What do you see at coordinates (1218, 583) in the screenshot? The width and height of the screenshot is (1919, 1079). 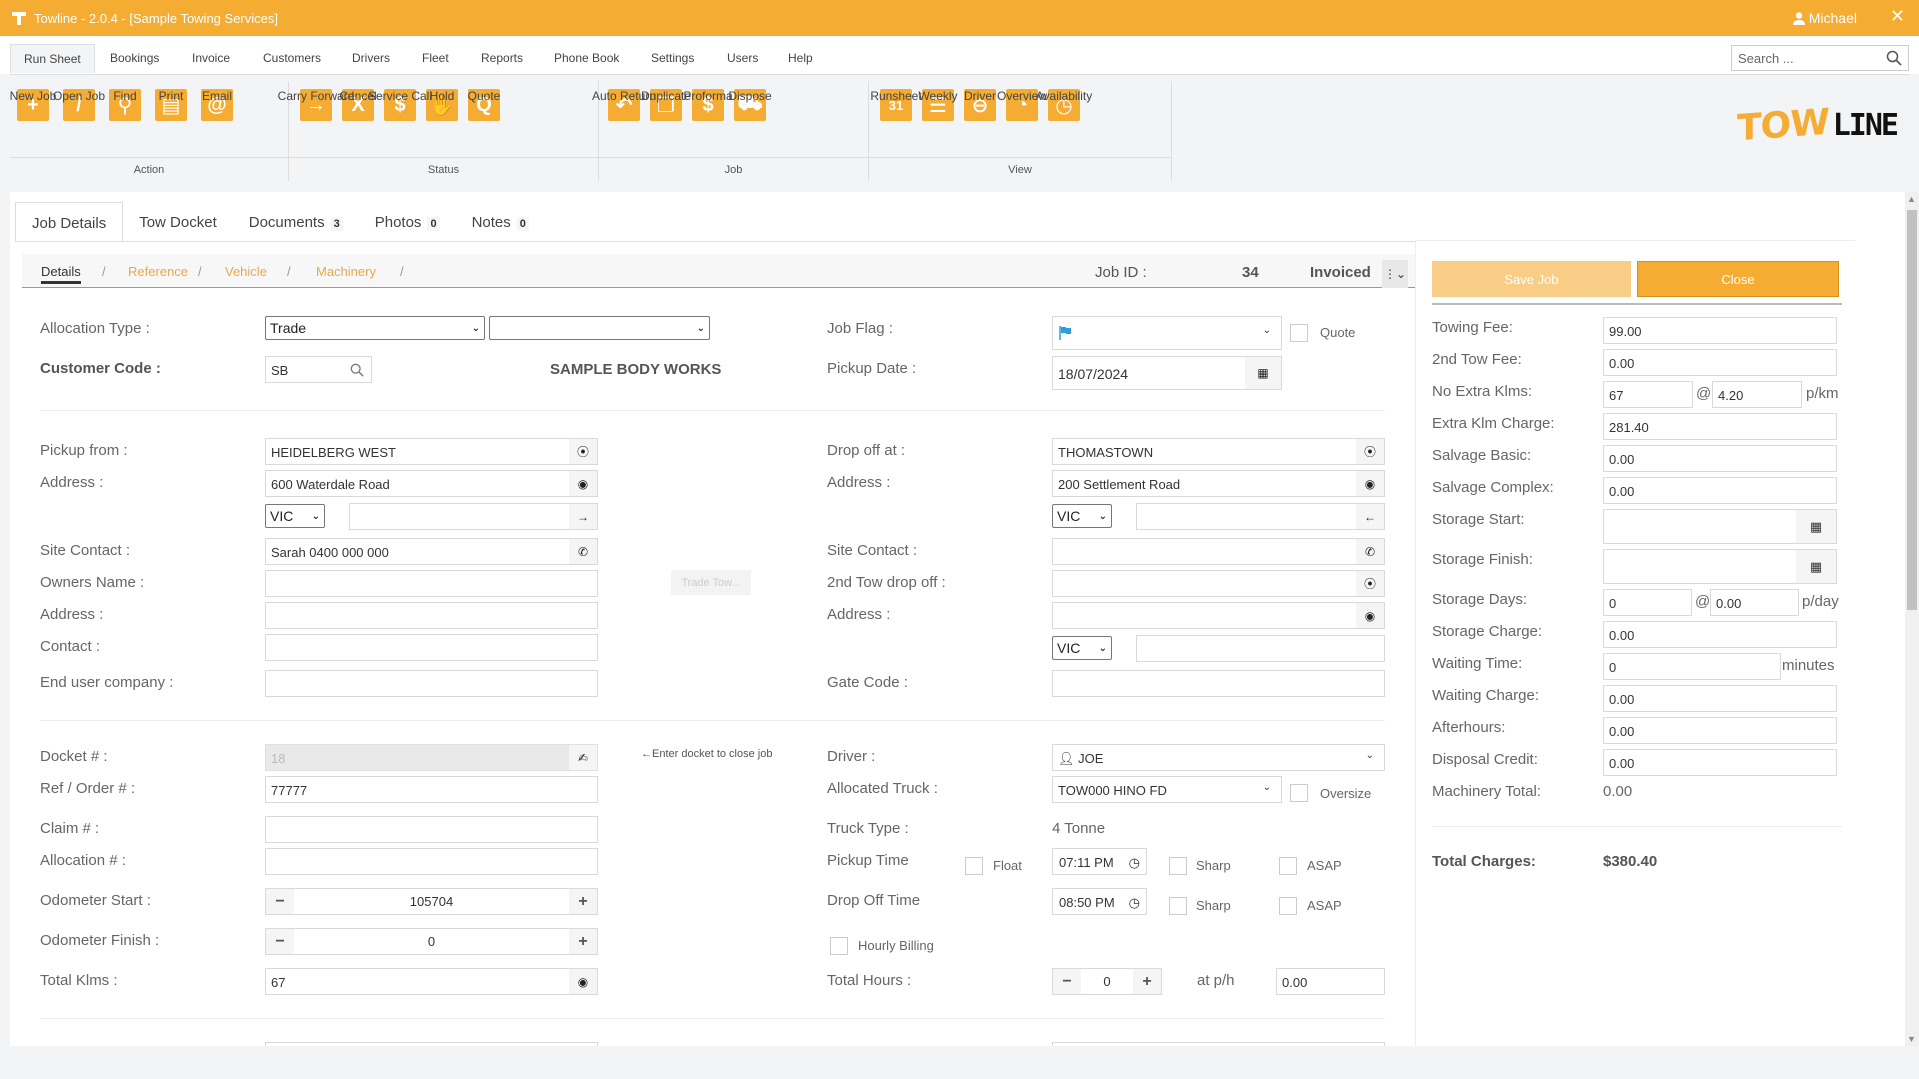 I see `second-tow-drop-input: ⦿` at bounding box center [1218, 583].